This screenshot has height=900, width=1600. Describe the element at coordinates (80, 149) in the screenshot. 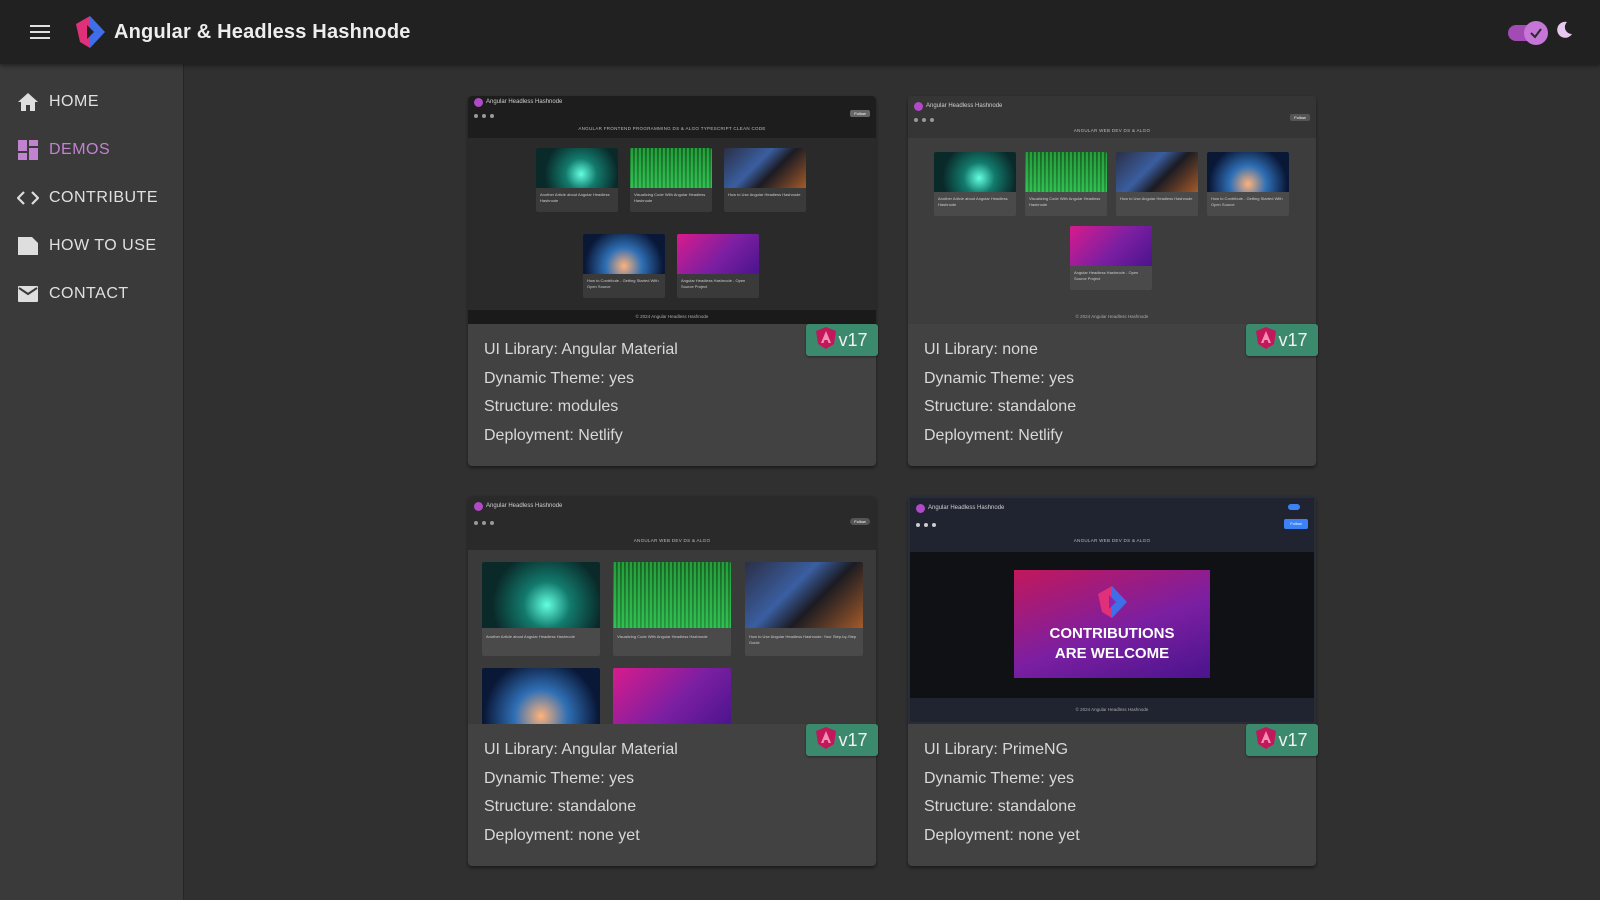

I see `sidebar-item-label: DEMOS` at that location.